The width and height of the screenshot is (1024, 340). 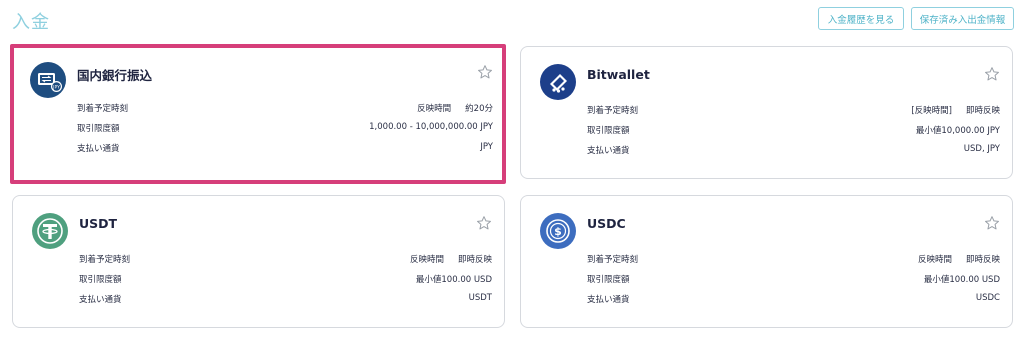 What do you see at coordinates (285, 148) in the screenshot?
I see `currency-row: 支払い通貨 JPY` at bounding box center [285, 148].